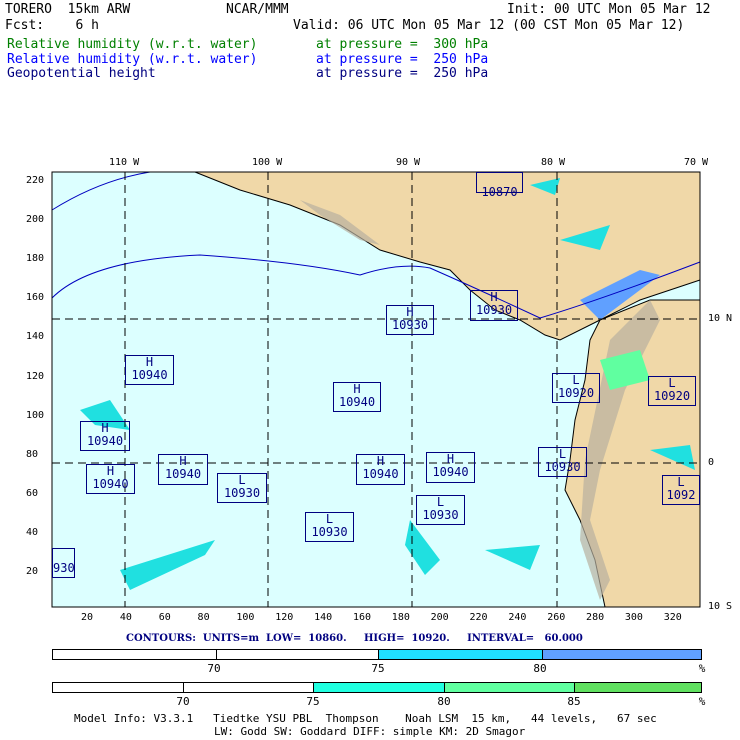  What do you see at coordinates (681, 495) in the screenshot?
I see `center-value: 1092` at bounding box center [681, 495].